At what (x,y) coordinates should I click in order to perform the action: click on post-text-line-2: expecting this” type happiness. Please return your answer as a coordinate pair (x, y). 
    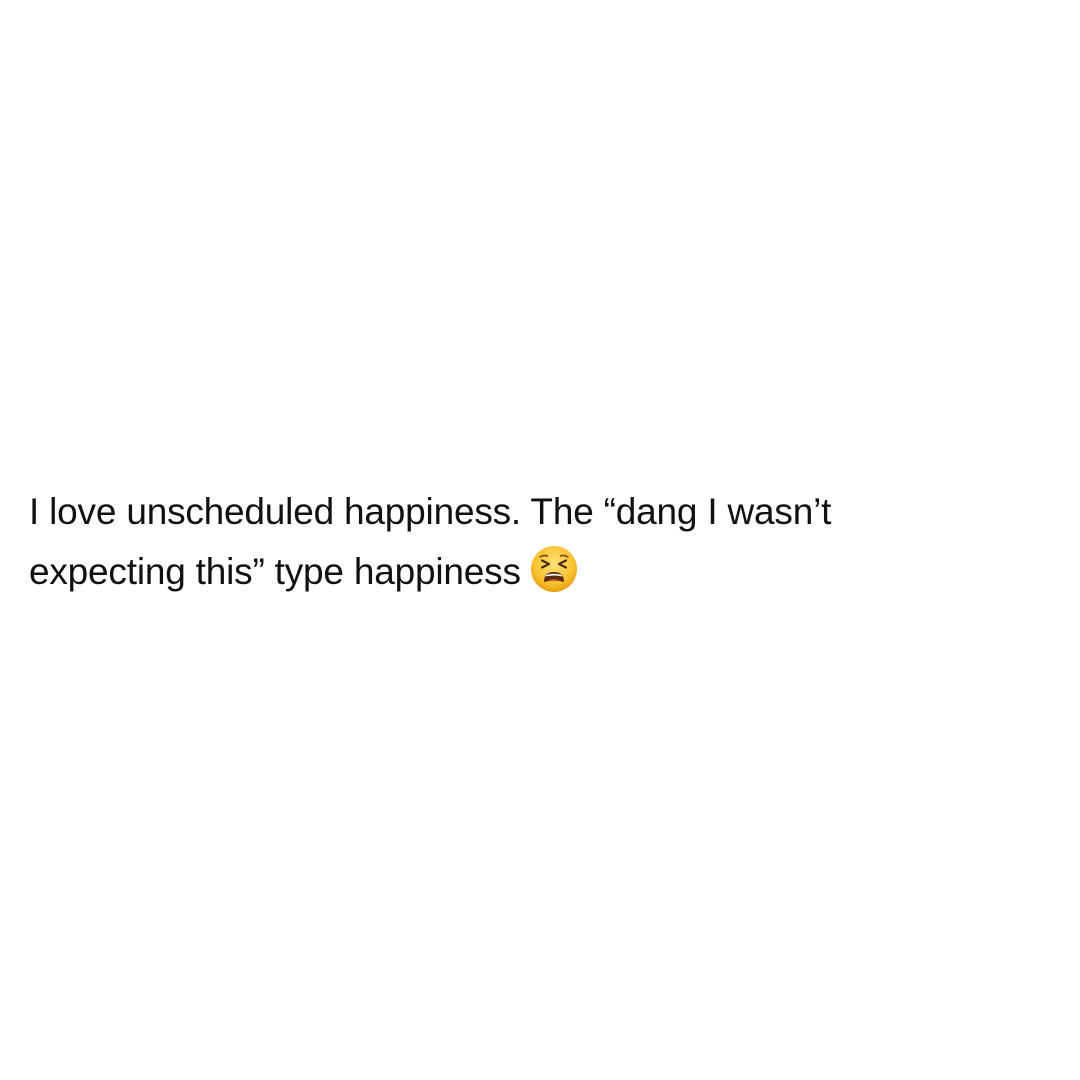
    Looking at the image, I should click on (544, 572).